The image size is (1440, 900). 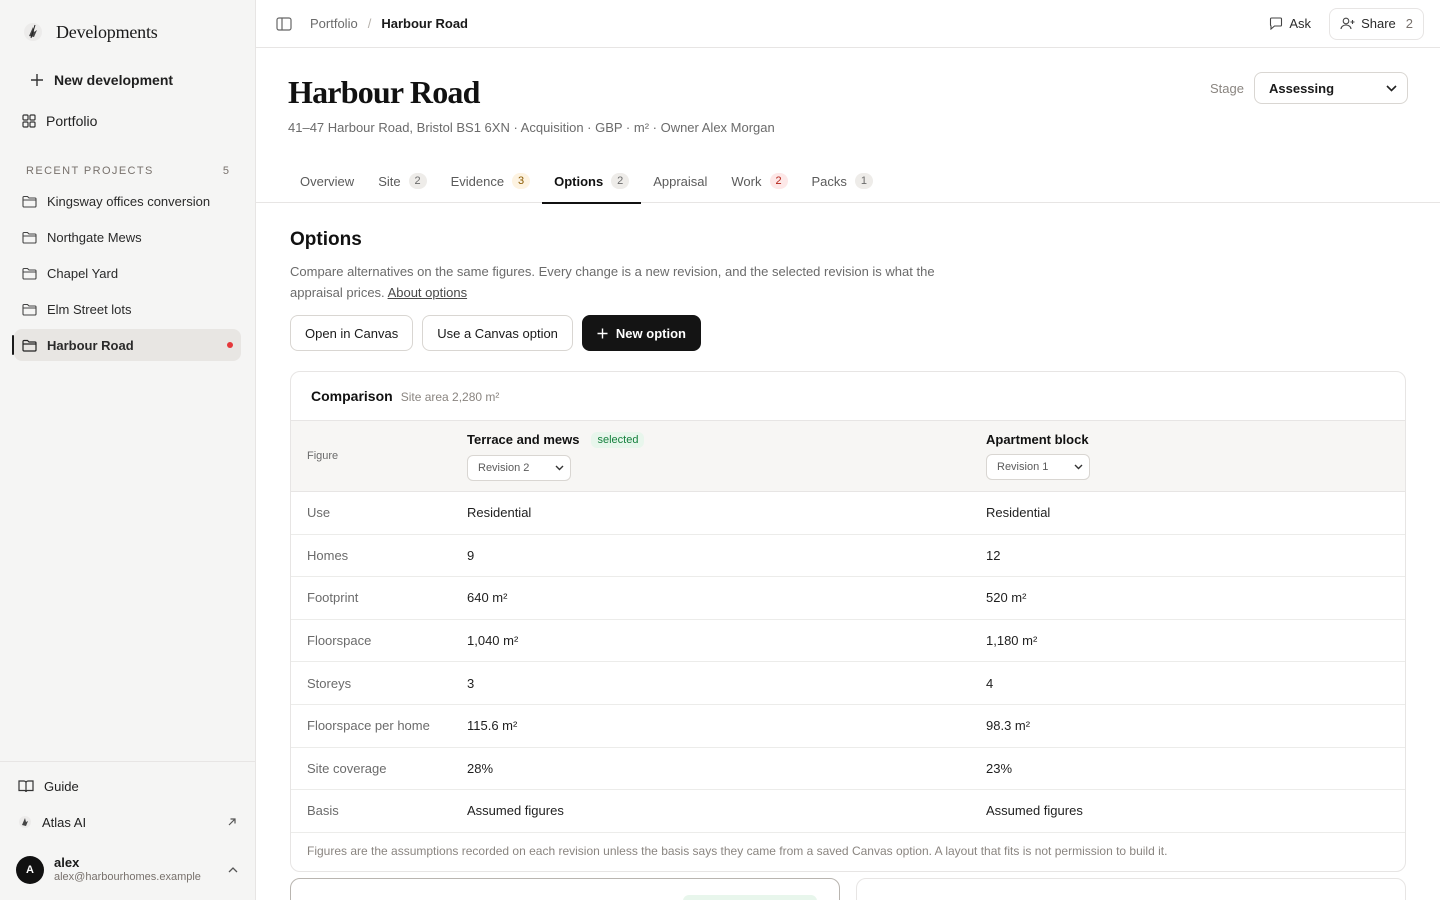 What do you see at coordinates (127, 201) in the screenshot?
I see `project-item-kingsway: Kingsway offices conversion` at bounding box center [127, 201].